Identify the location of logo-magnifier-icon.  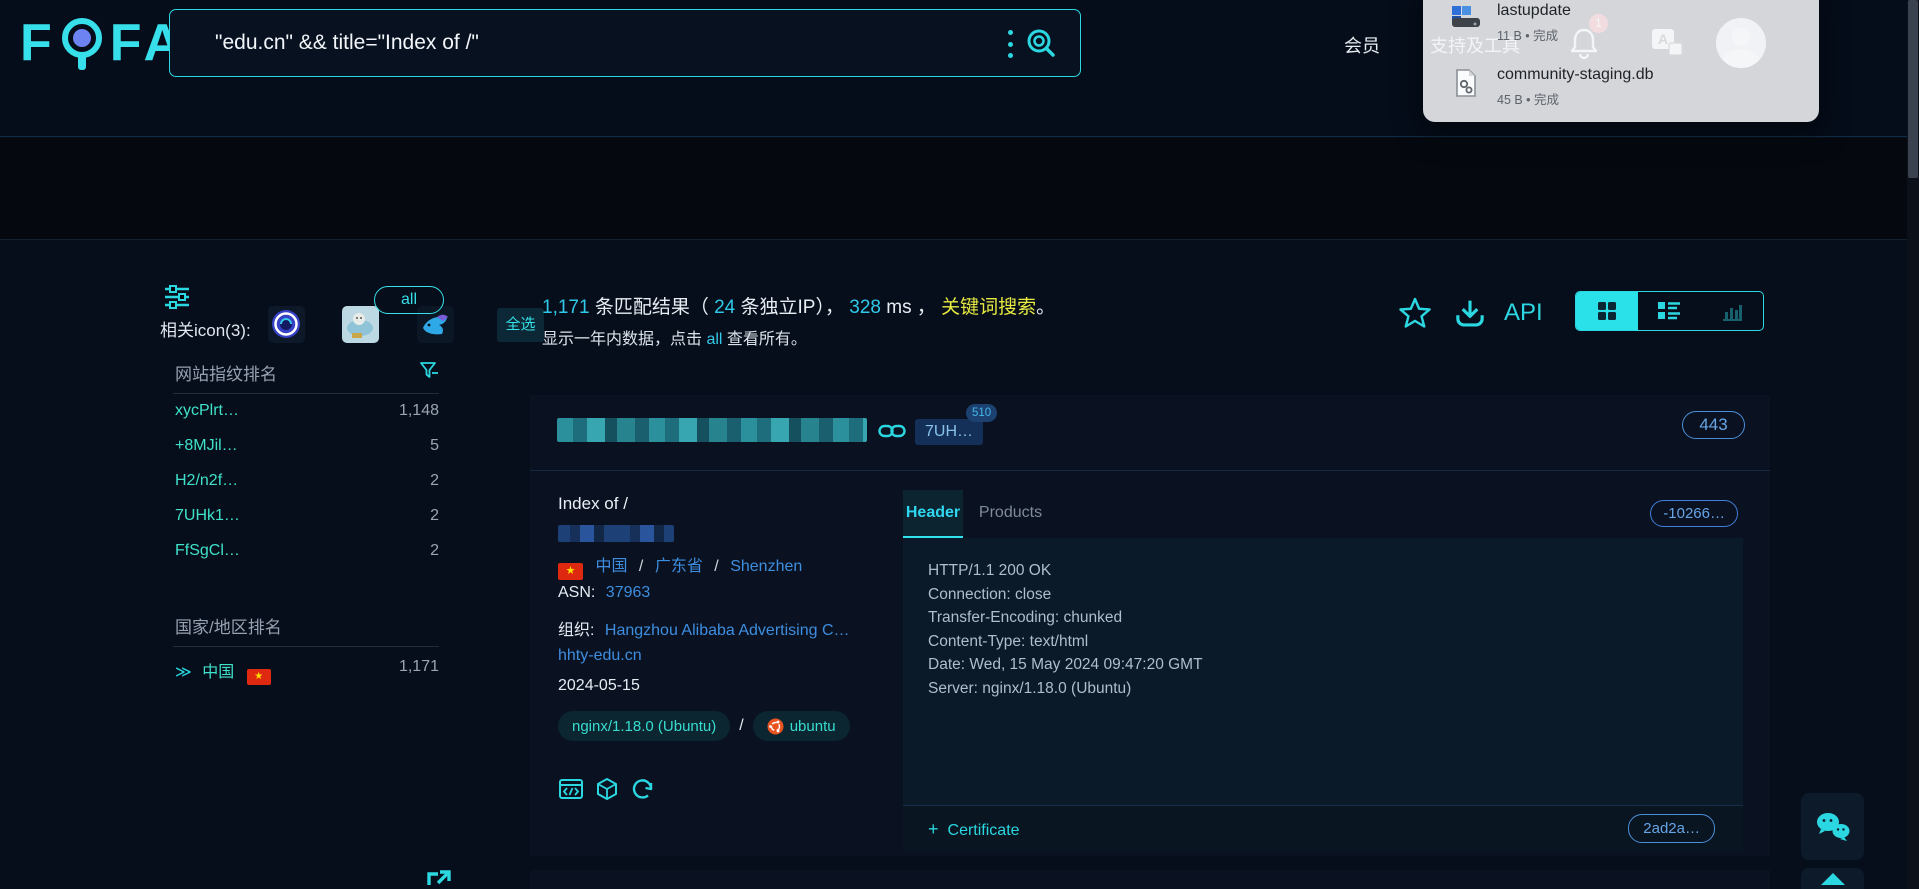
(82, 43).